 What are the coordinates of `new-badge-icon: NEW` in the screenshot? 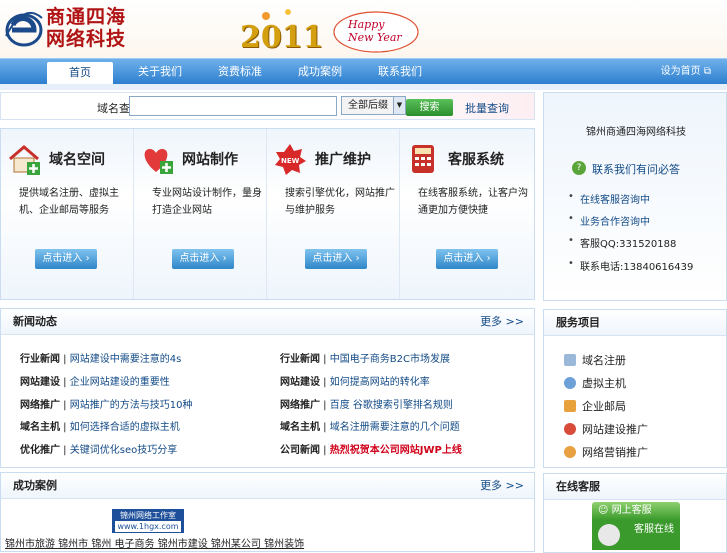 It's located at (290, 159).